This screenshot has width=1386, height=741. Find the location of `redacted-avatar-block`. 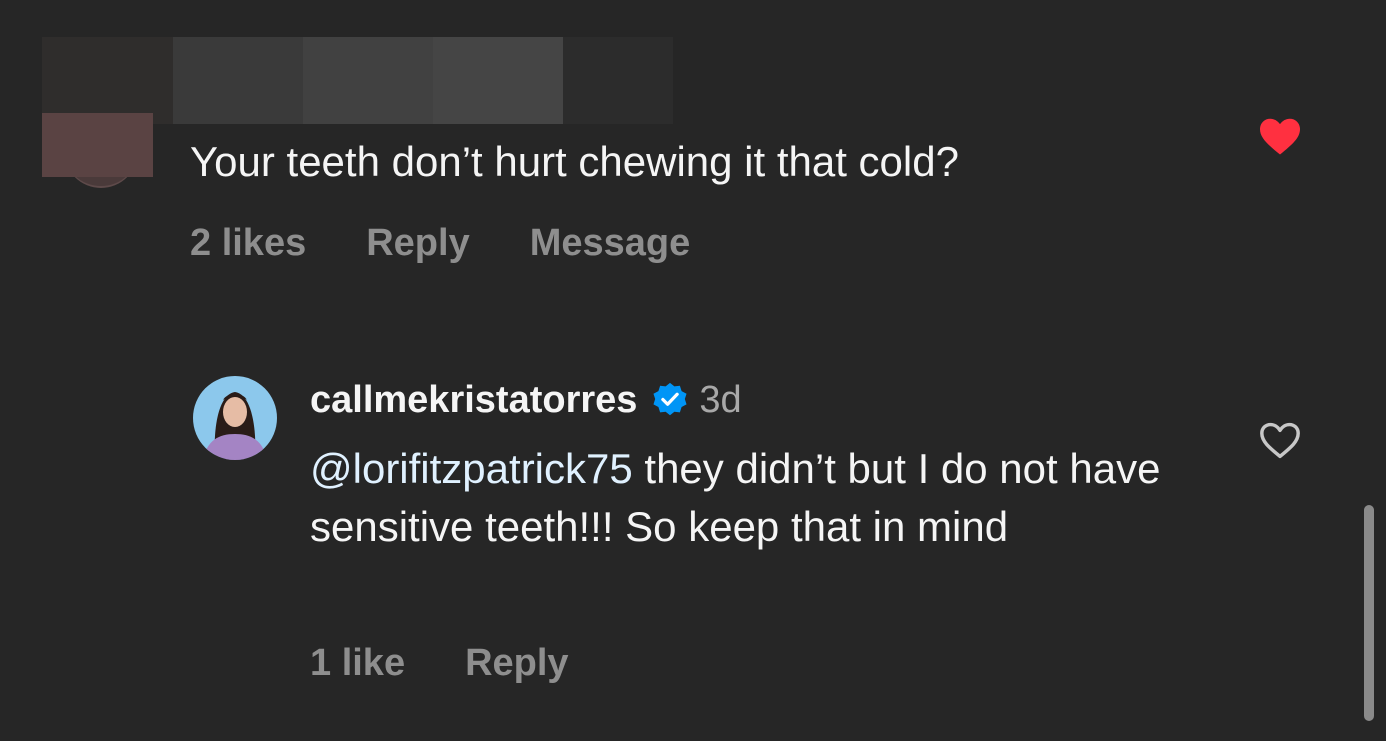

redacted-avatar-block is located at coordinates (97, 145).